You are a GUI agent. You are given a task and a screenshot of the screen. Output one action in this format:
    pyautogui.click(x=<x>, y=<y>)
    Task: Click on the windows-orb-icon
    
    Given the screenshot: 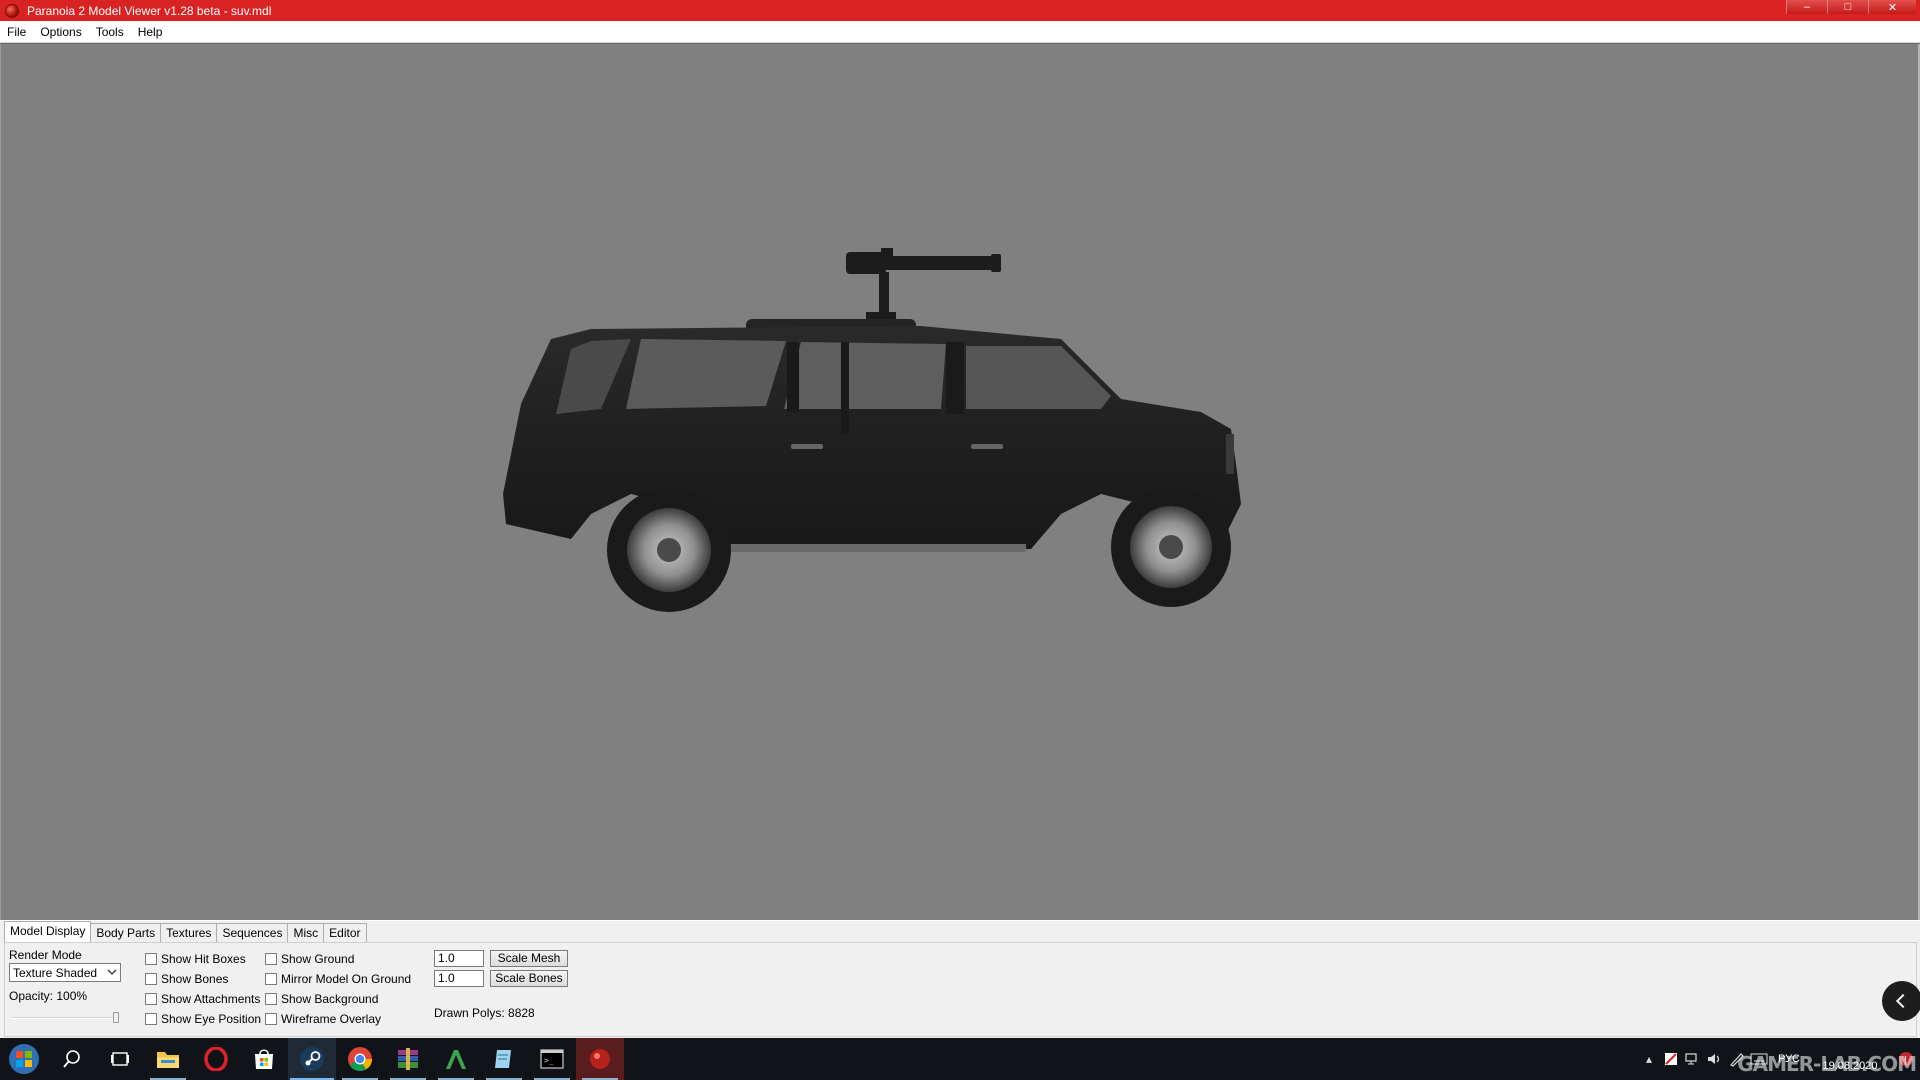 What is the action you would take?
    pyautogui.click(x=24, y=1059)
    